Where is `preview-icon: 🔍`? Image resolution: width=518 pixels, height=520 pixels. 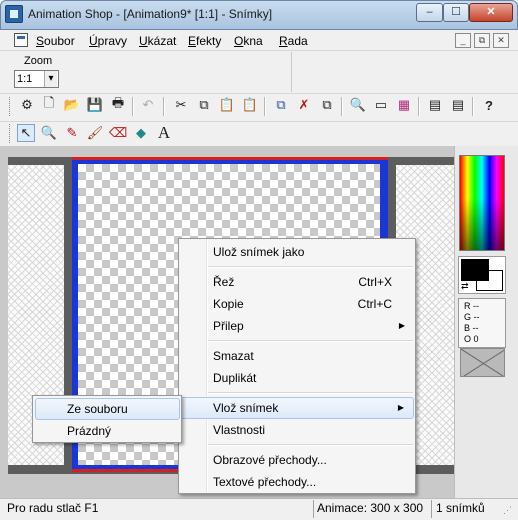 preview-icon: 🔍 is located at coordinates (358, 105).